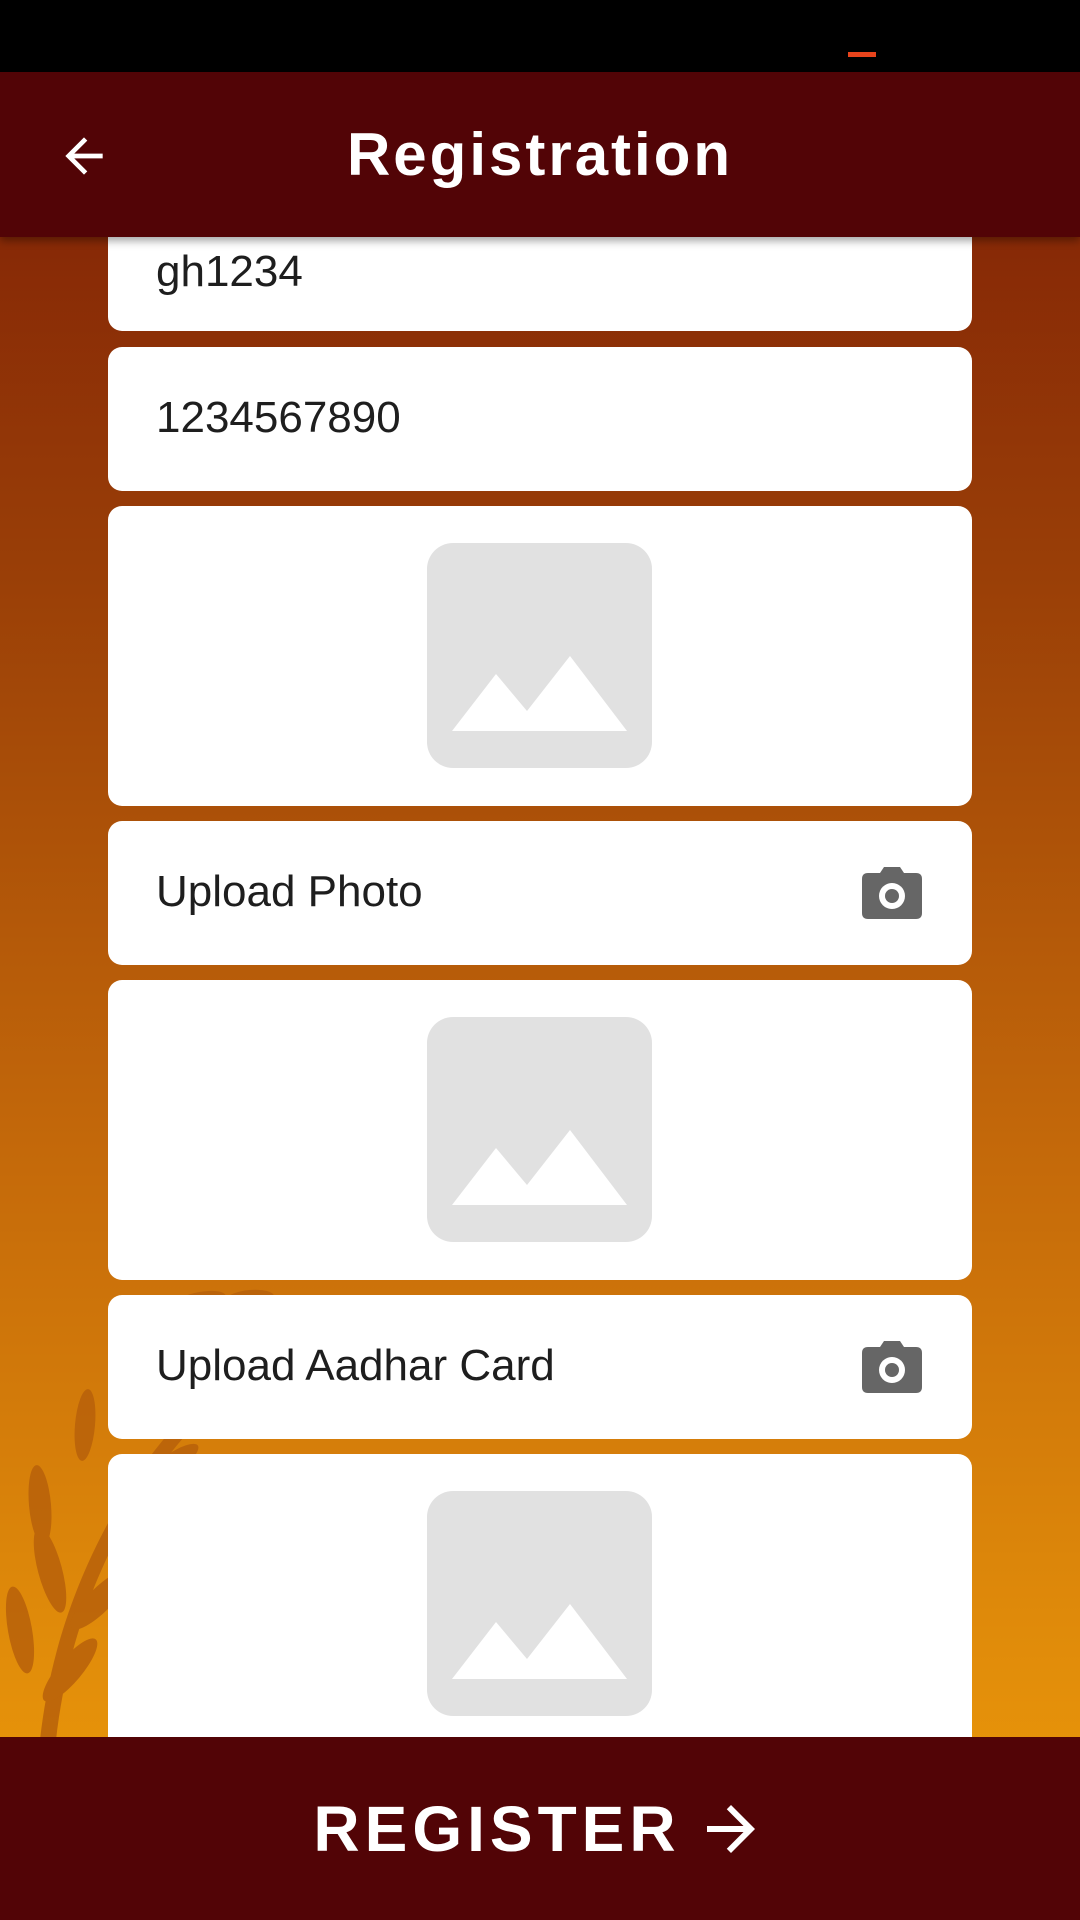 This screenshot has height=1920, width=1080. Describe the element at coordinates (497, 1828) in the screenshot. I see `register-label: REGISTER` at that location.